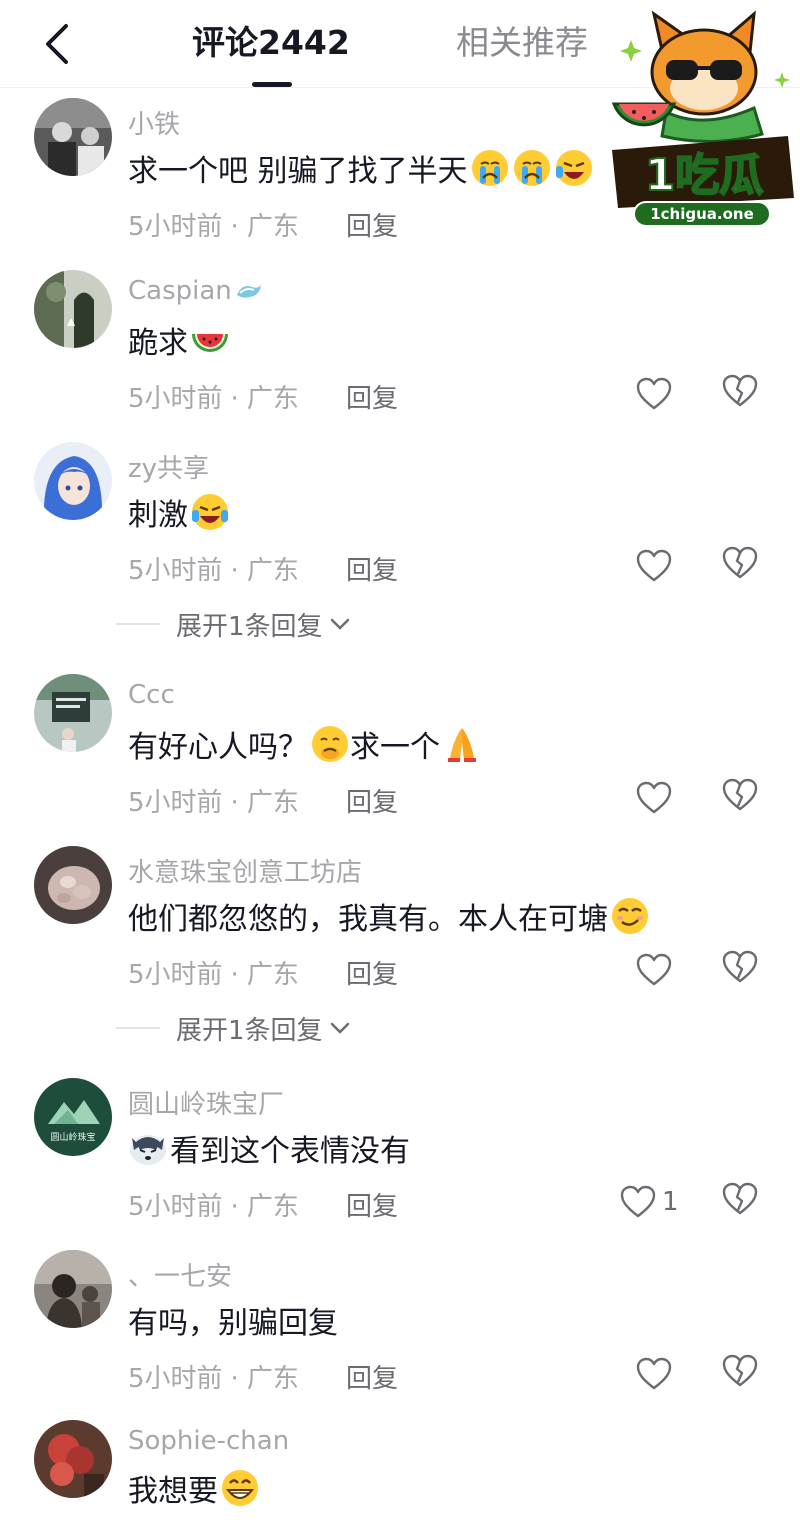 The image size is (800, 1523). What do you see at coordinates (670, 1202) in the screenshot?
I see `like-count: 1` at bounding box center [670, 1202].